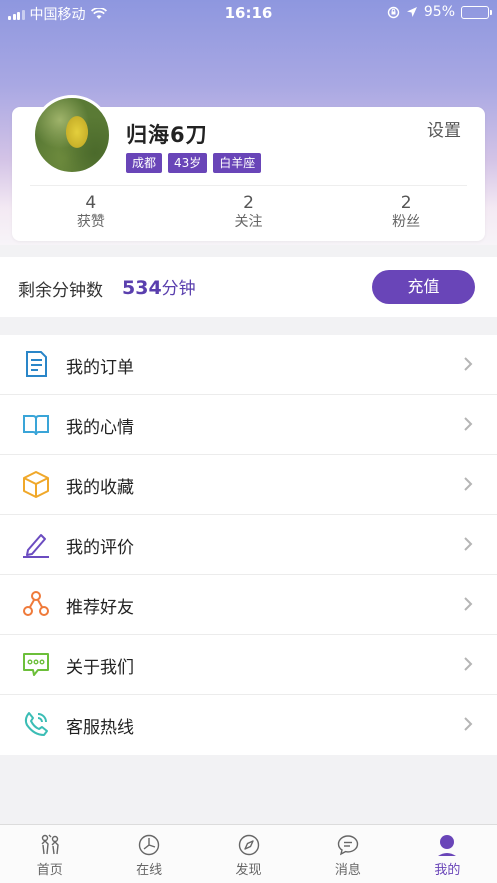 The image size is (497, 883). I want to click on settings-button: 设置, so click(444, 128).